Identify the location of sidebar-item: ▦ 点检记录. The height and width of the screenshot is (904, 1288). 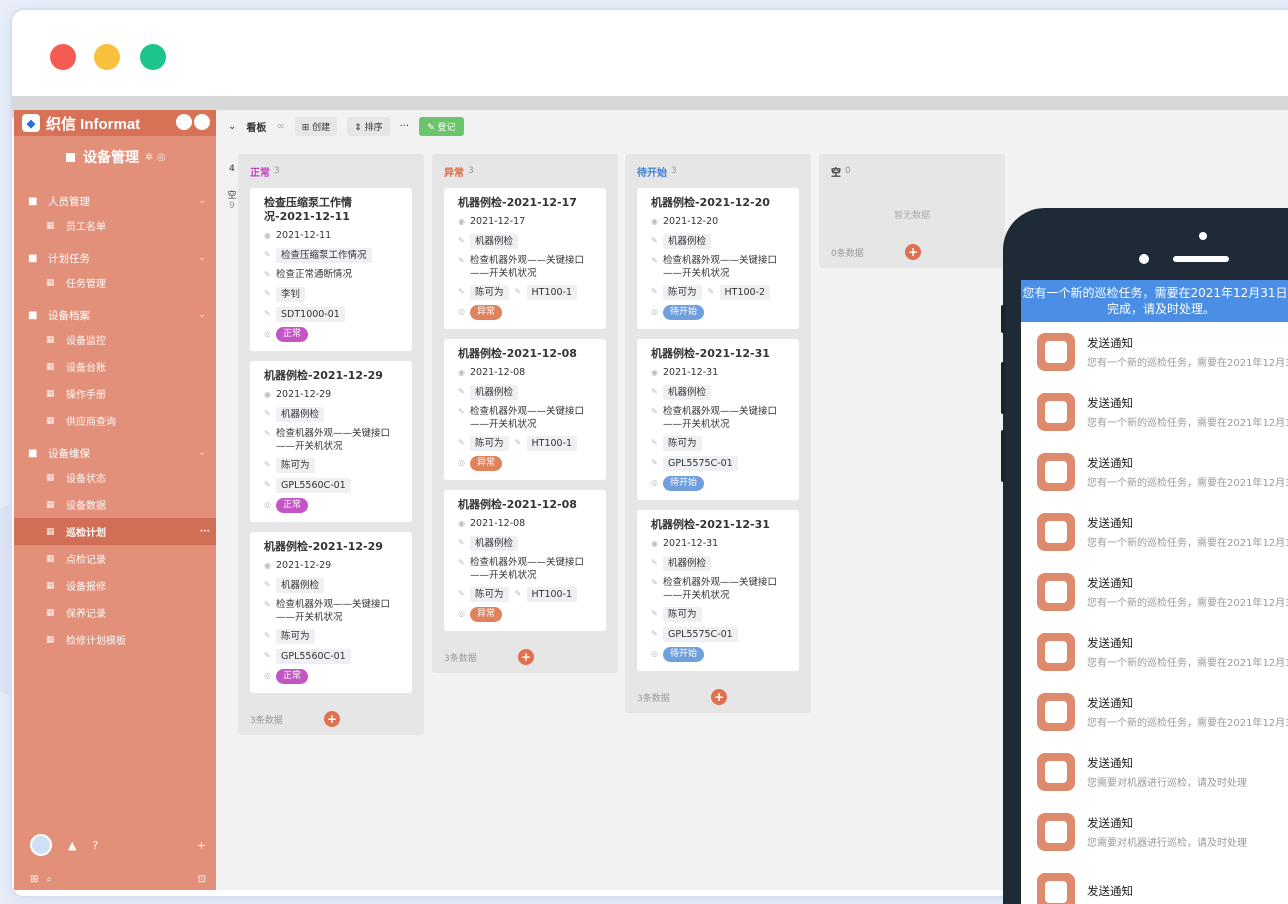
(115, 558).